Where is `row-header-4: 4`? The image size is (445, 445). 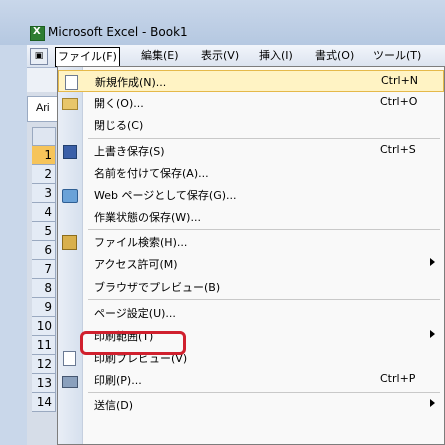
row-header-4: 4 is located at coordinates (44, 212).